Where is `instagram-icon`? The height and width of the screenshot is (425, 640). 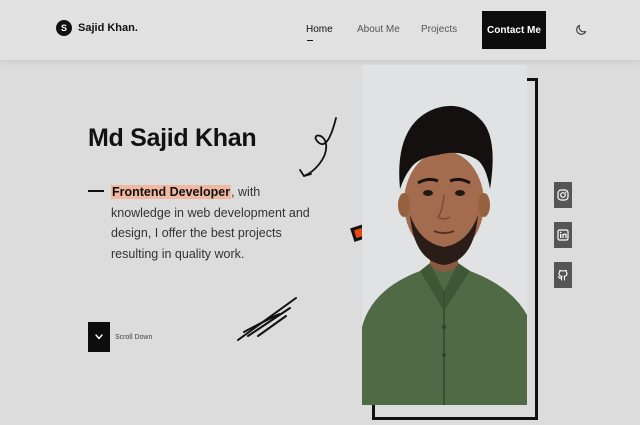 instagram-icon is located at coordinates (563, 195).